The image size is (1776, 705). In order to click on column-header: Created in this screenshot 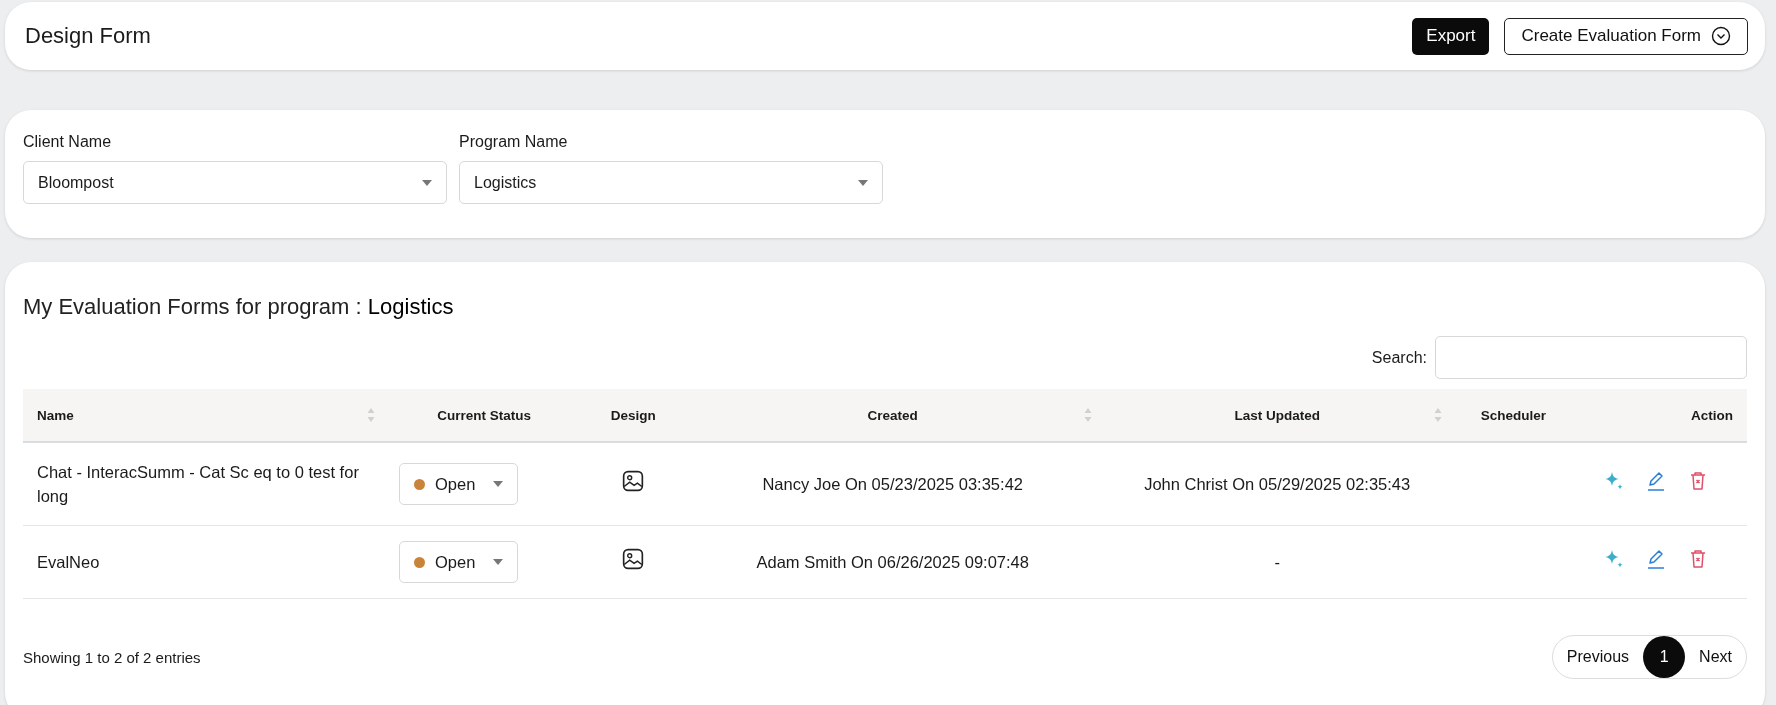, I will do `click(893, 415)`.